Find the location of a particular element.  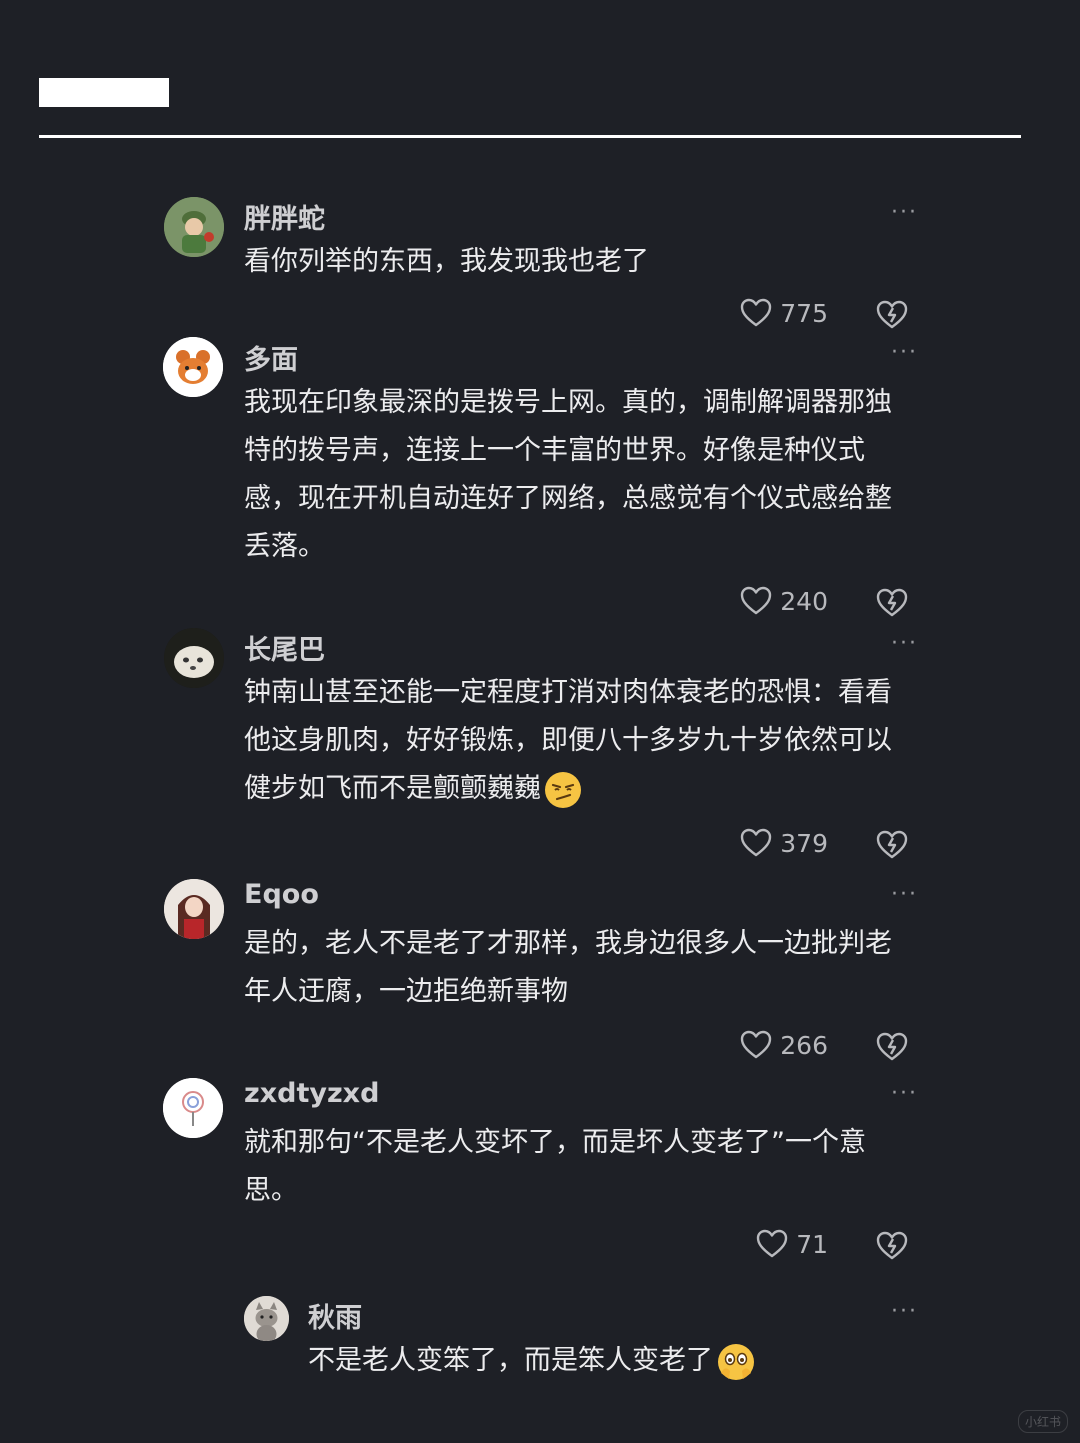

like-button: 775 is located at coordinates (784, 313).